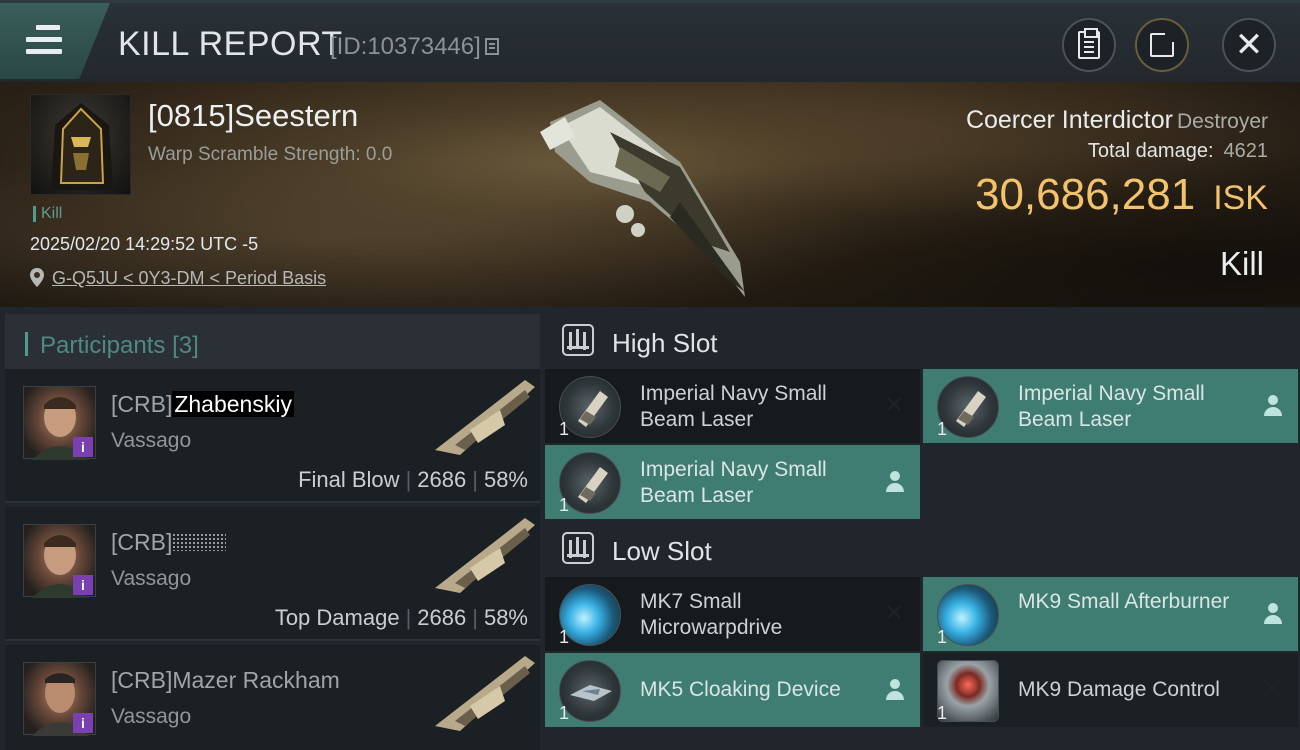  I want to click on participant-name: [CRB]Mazer Rackham, so click(225, 680).